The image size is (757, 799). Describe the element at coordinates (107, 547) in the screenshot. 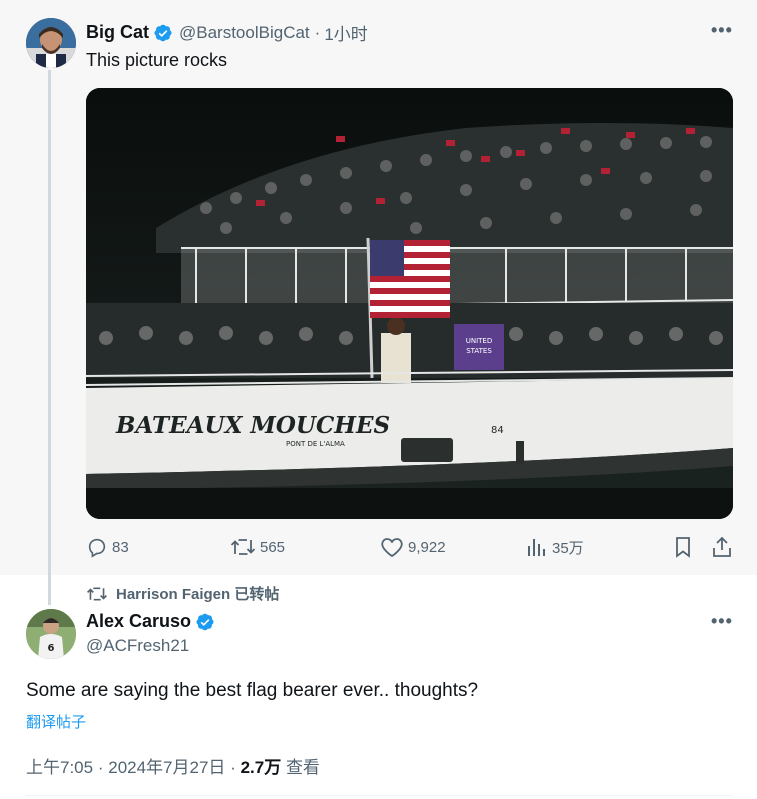

I see `reply-button: 83` at that location.